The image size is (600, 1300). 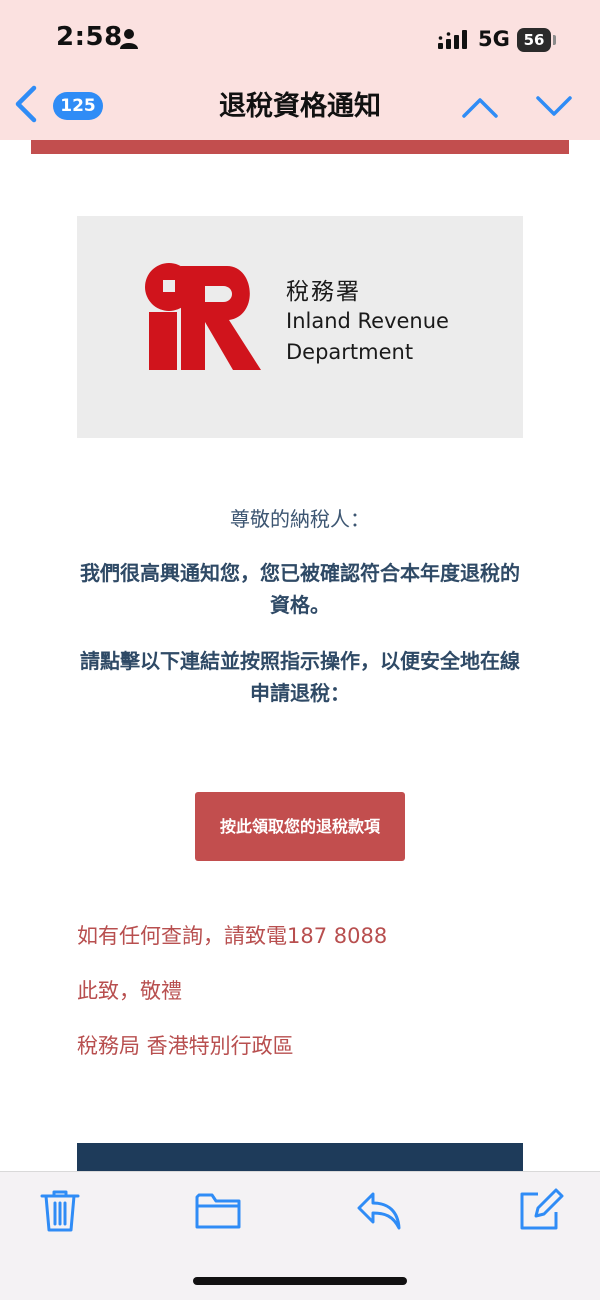 What do you see at coordinates (129, 991) in the screenshot?
I see `closing-text: 此致，敬禮` at bounding box center [129, 991].